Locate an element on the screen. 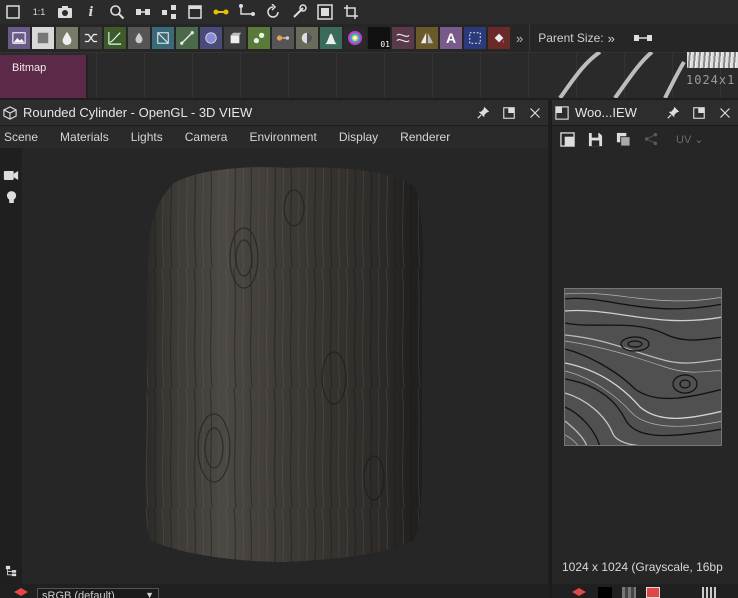  fit-icon is located at coordinates (13, 12).